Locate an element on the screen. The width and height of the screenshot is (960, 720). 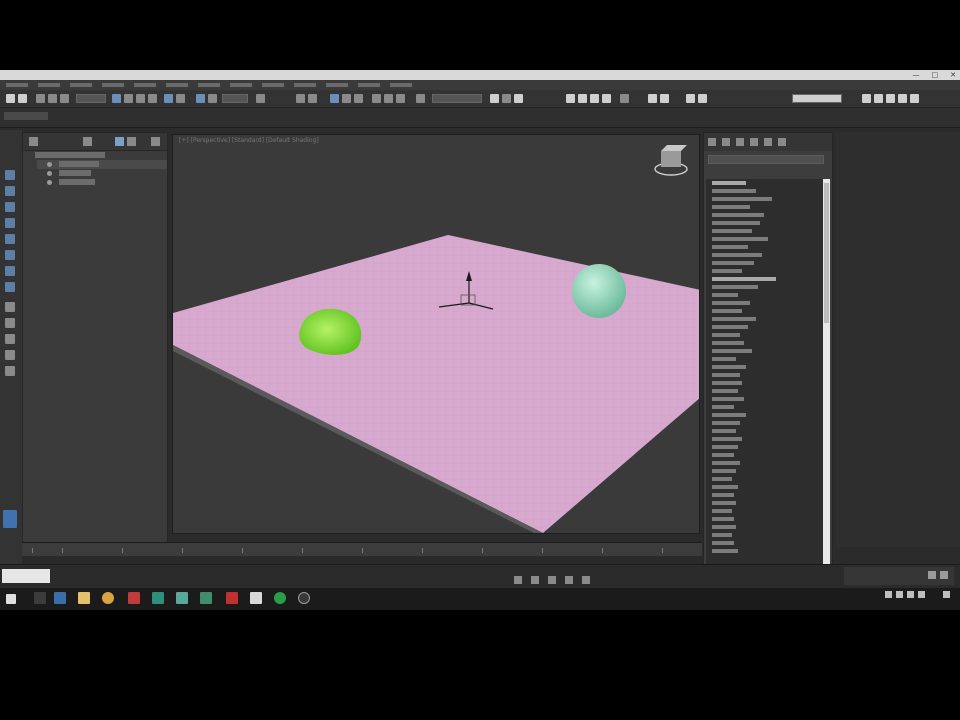
material-editor-icon is located at coordinates (518, 98).